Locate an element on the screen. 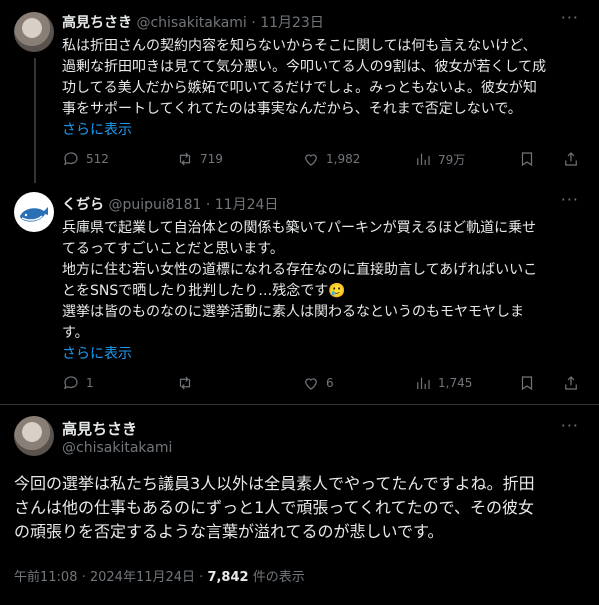 The height and width of the screenshot is (605, 599). like-button: 6 is located at coordinates (318, 383).